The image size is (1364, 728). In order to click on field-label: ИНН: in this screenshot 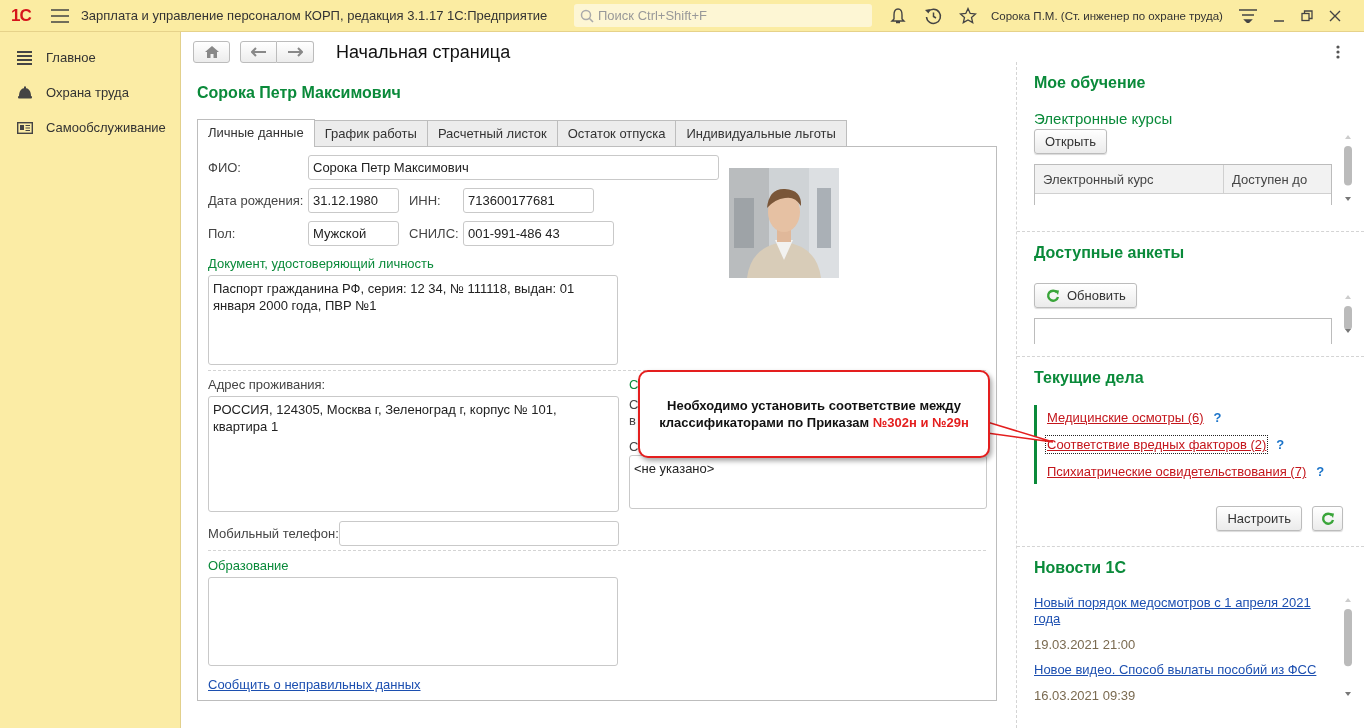, I will do `click(425, 200)`.